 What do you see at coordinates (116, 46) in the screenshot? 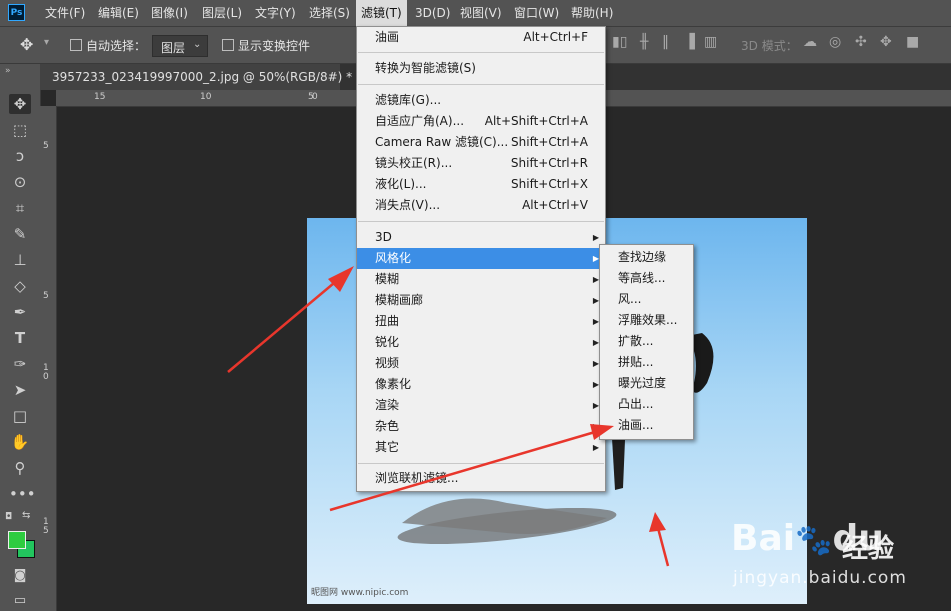
I see `auto-select-label: 自动选择：` at bounding box center [116, 46].